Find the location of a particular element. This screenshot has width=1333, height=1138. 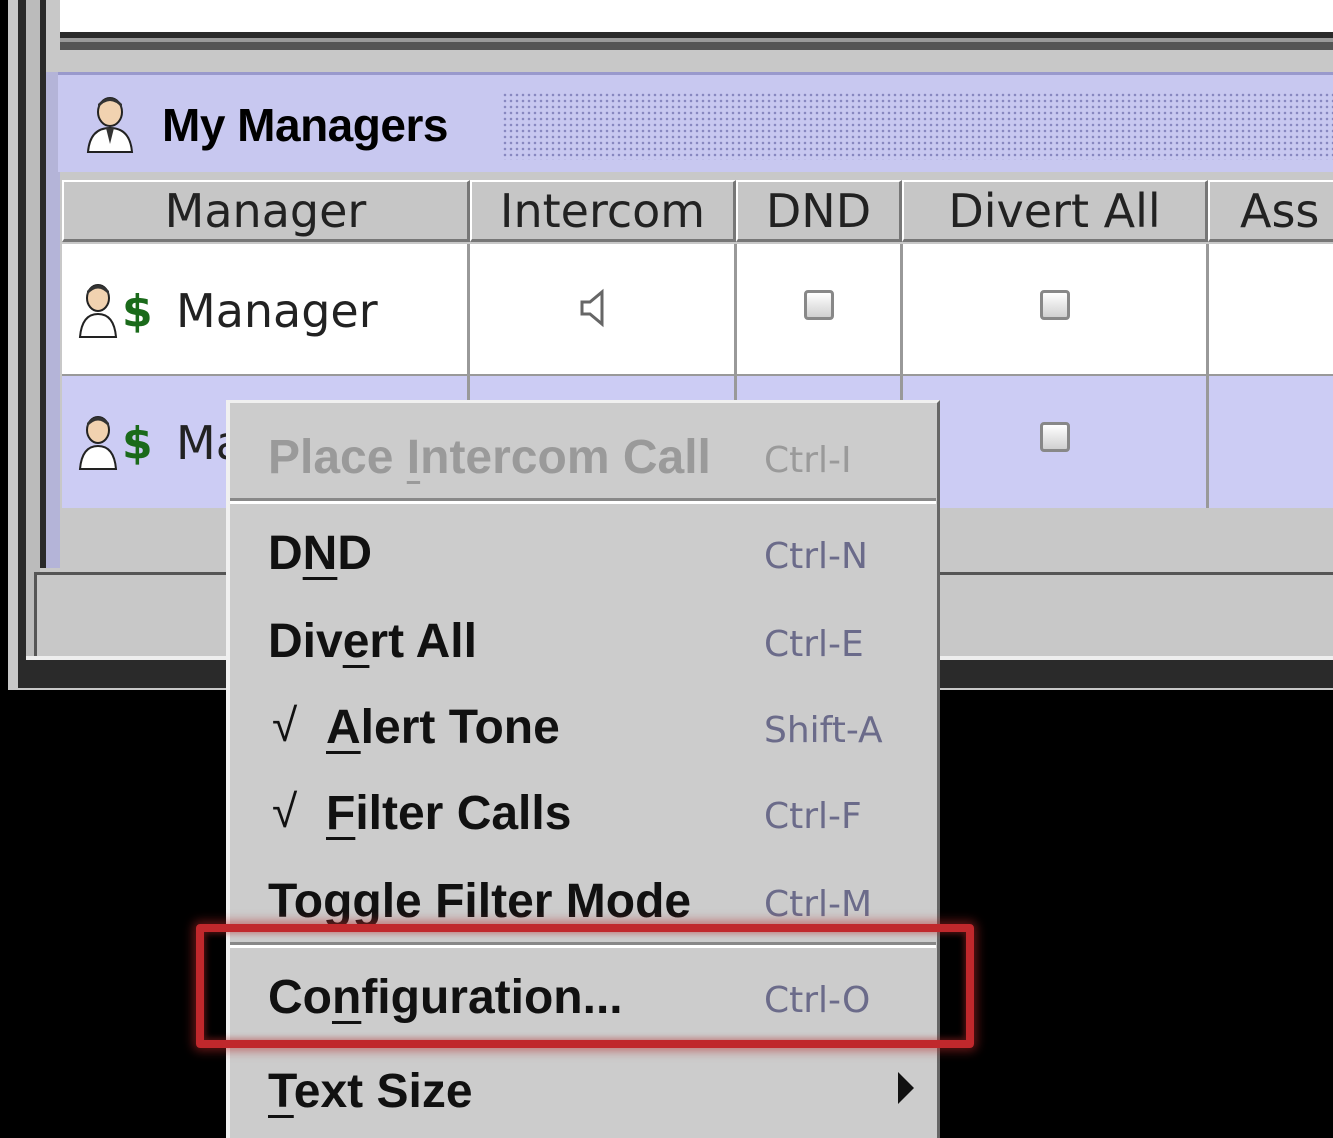

menu-item-place-intercom-call: Place Intercom Call Ctrl-I is located at coordinates (583, 455).